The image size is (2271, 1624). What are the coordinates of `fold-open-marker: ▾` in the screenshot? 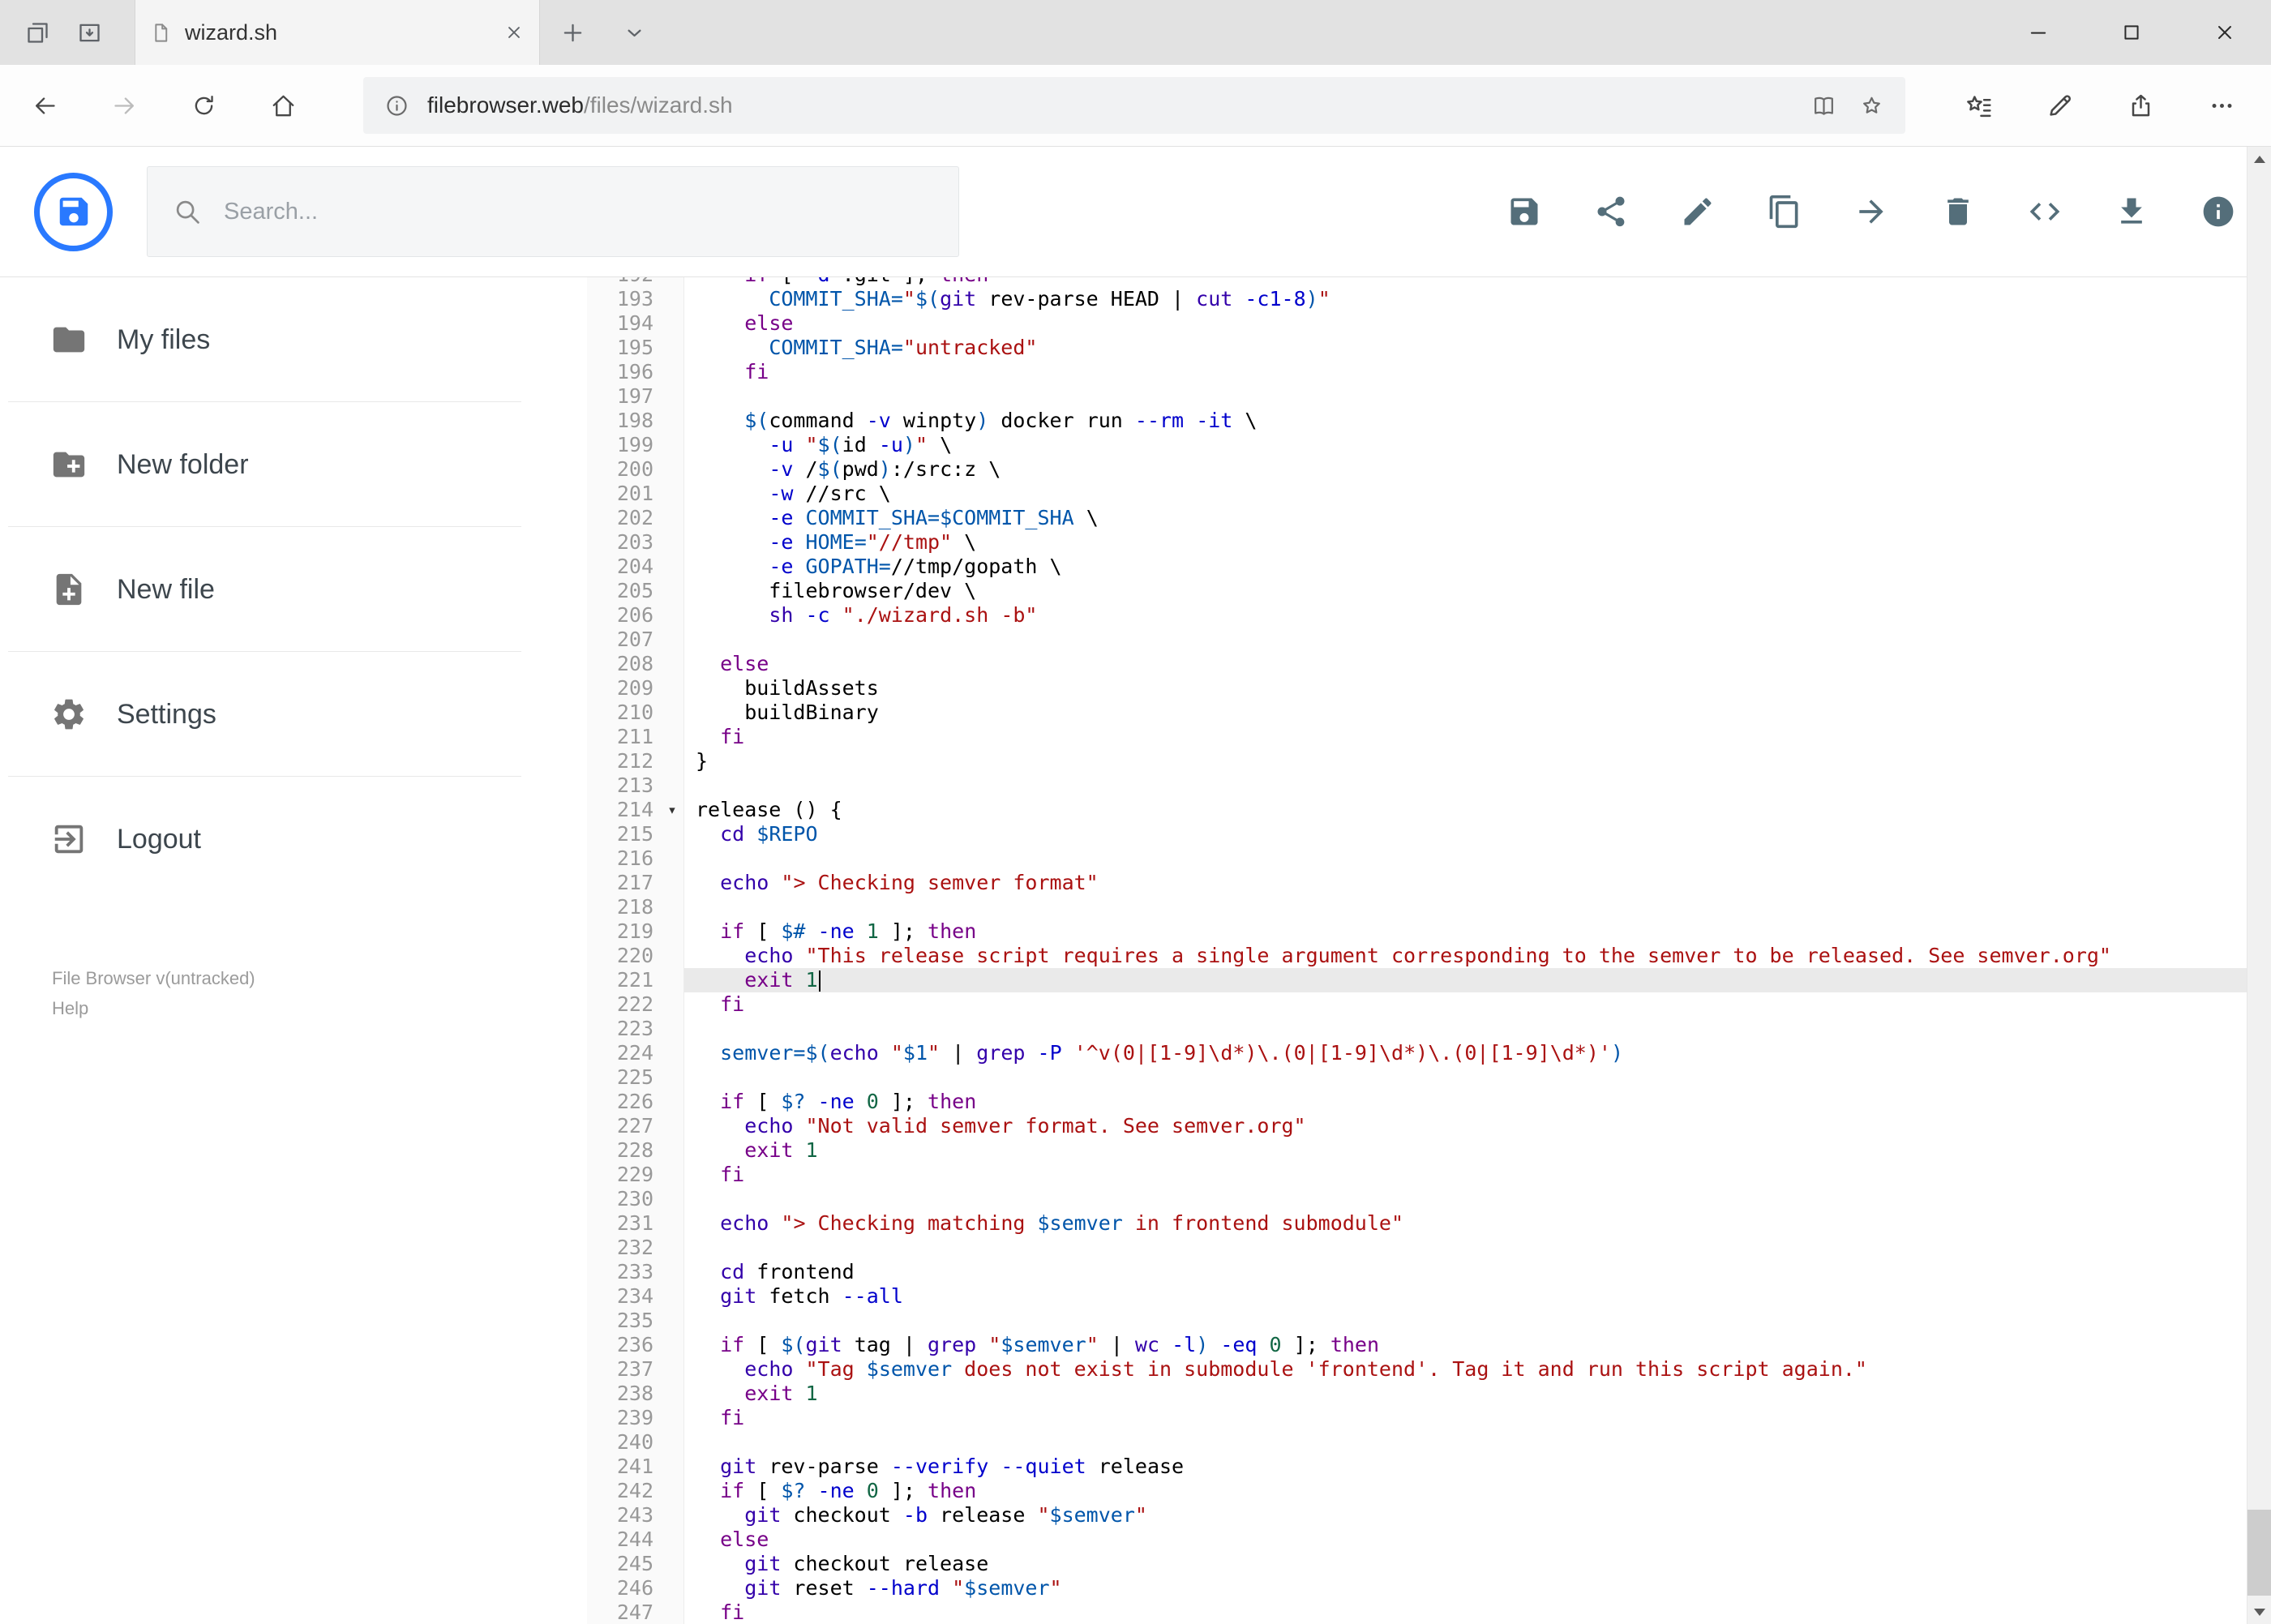 It's located at (672, 810).